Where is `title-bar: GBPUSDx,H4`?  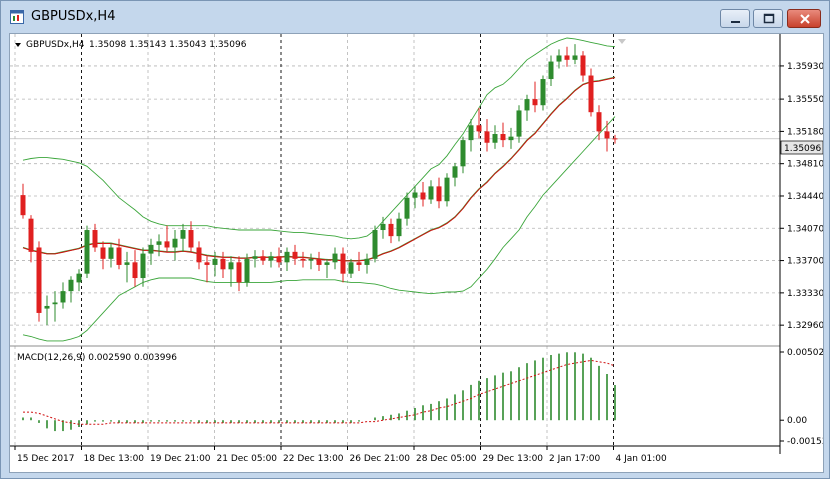
title-bar: GBPUSDx,H4 is located at coordinates (415, 17).